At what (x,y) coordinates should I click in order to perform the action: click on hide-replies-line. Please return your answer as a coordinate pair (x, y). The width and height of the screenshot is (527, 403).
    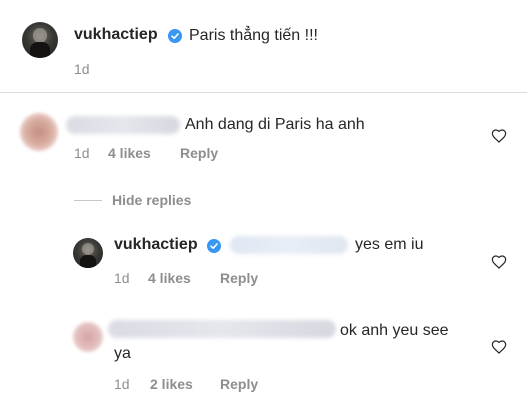
    Looking at the image, I should click on (88, 200).